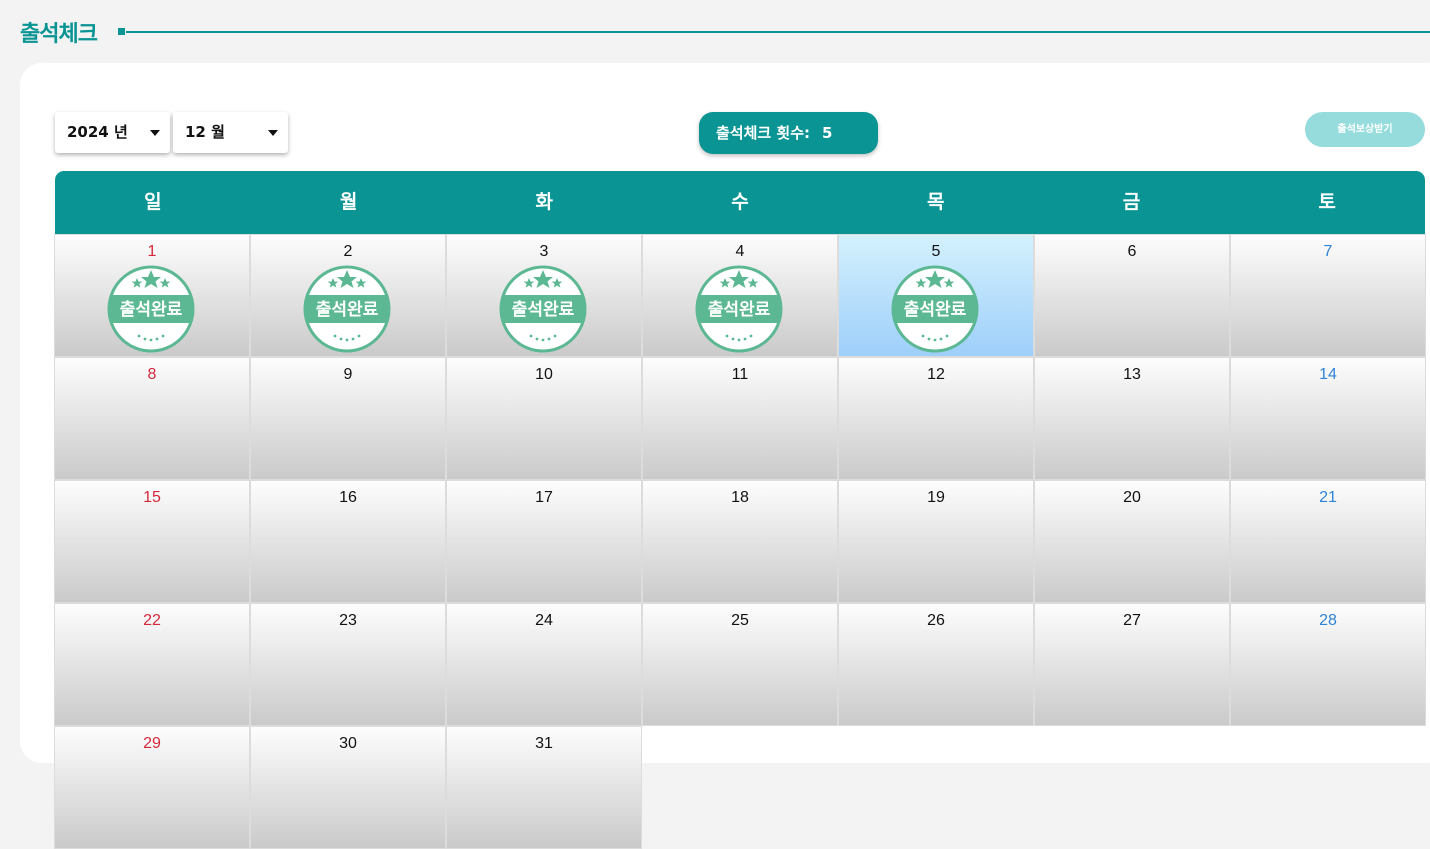  Describe the element at coordinates (348, 374) in the screenshot. I see `day-number: 9` at that location.